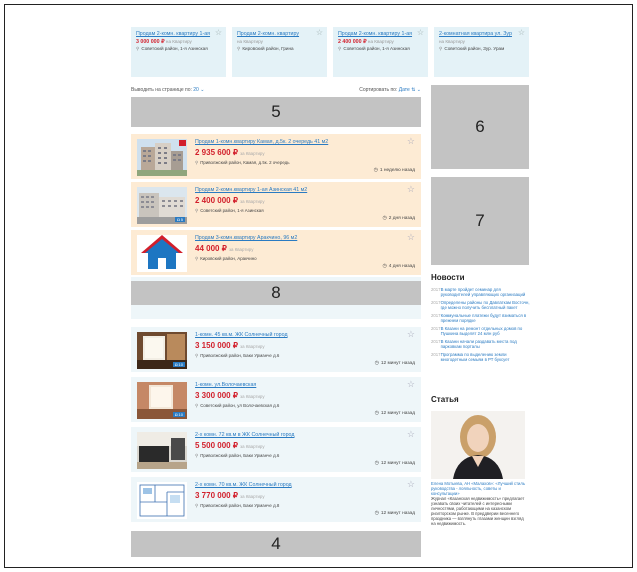  Describe the element at coordinates (452, 41) in the screenshot. I see `promo-price: на Квартиру` at that location.